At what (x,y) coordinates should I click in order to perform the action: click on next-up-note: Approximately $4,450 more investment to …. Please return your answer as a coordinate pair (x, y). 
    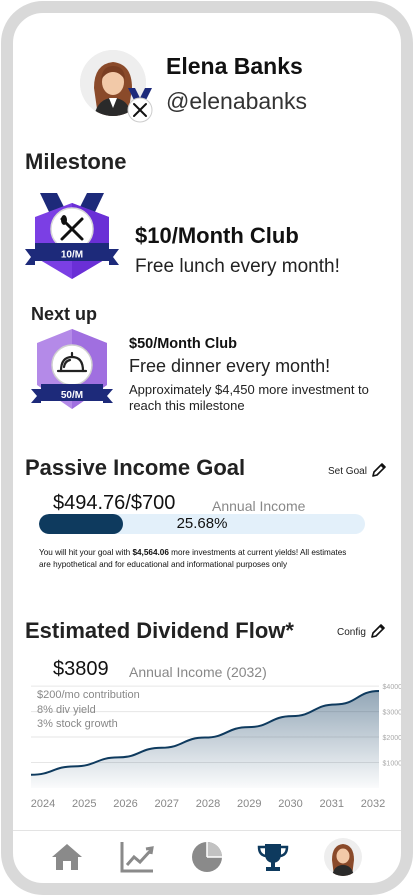
    Looking at the image, I should click on (249, 397).